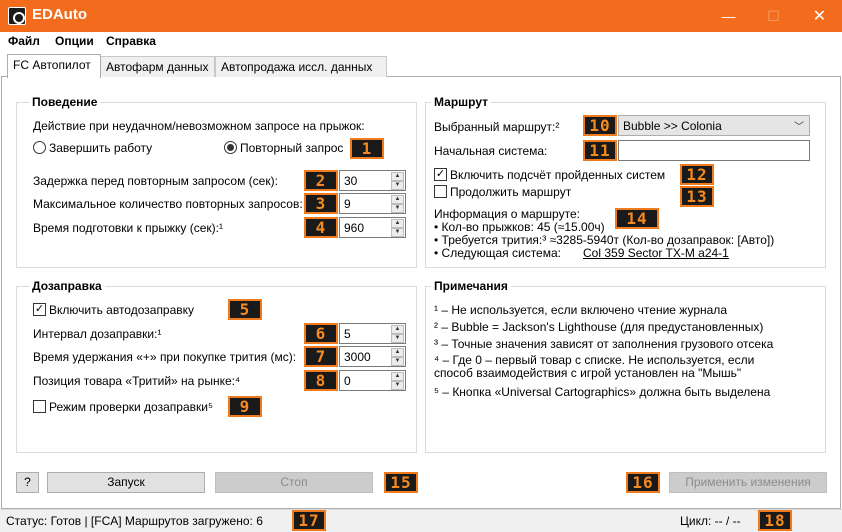 The height and width of the screenshot is (532, 842). What do you see at coordinates (126, 482) in the screenshot?
I see `start-button: Запуск` at bounding box center [126, 482].